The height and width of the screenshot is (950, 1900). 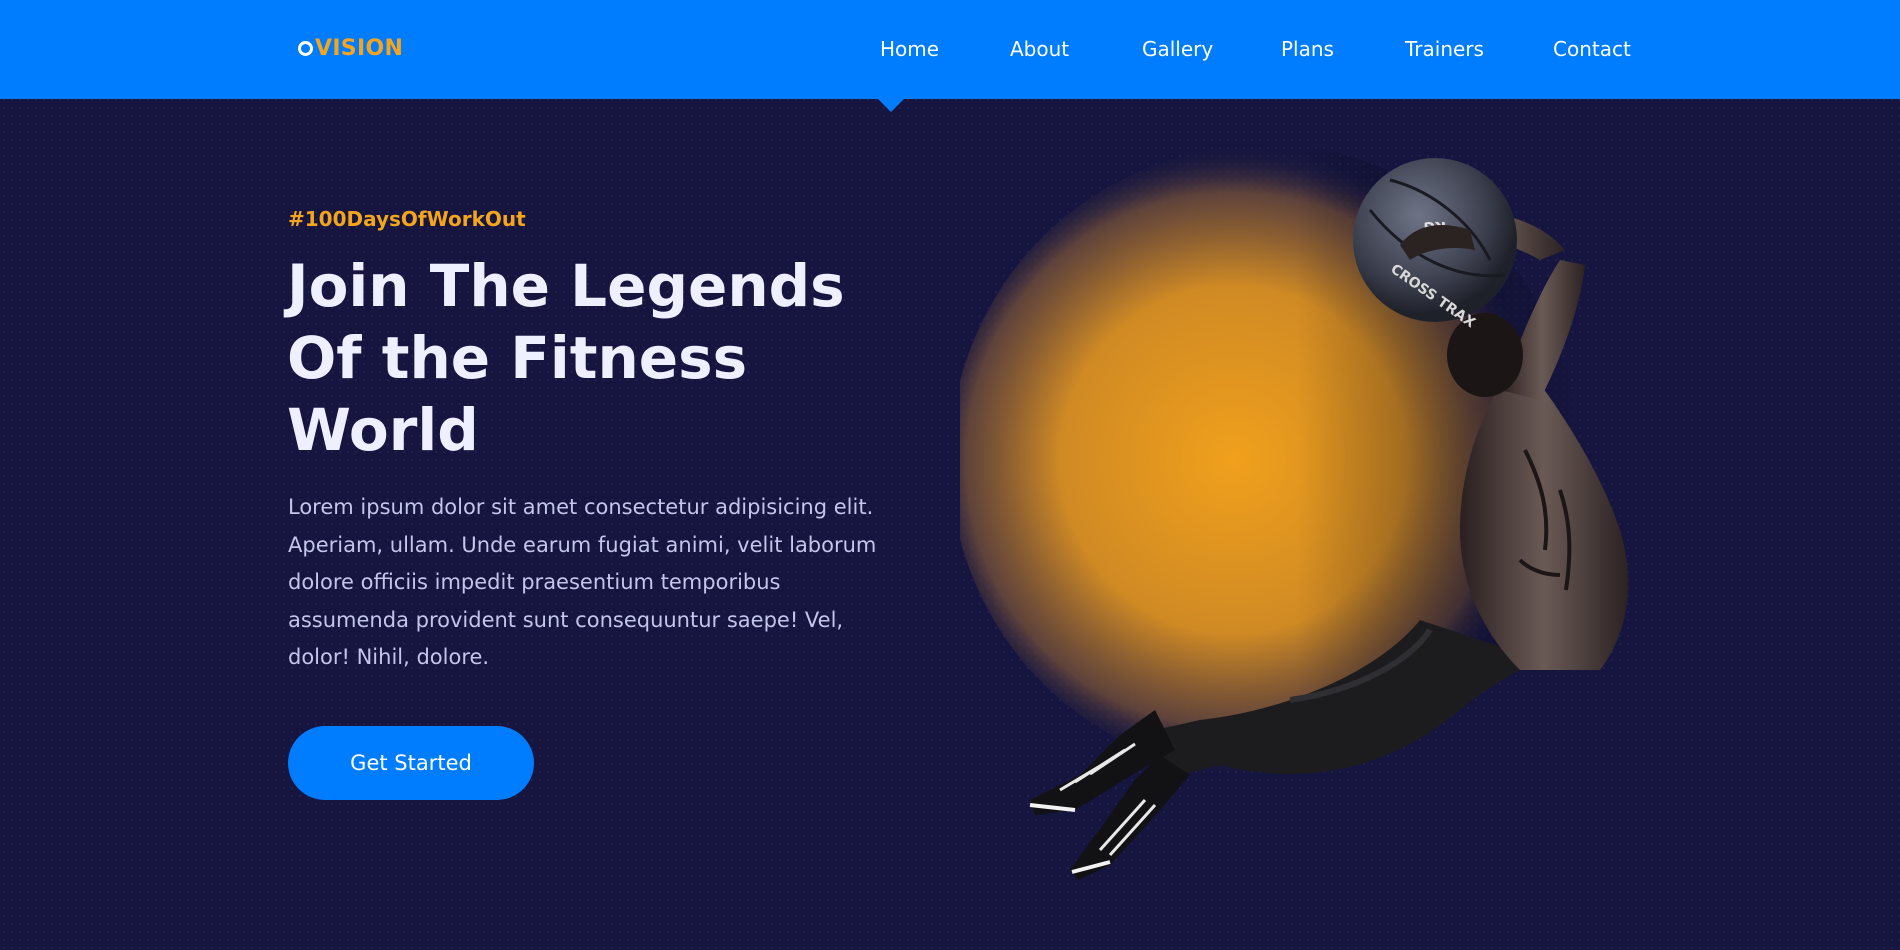 I want to click on active-nav-indicator-icon, so click(x=891, y=105).